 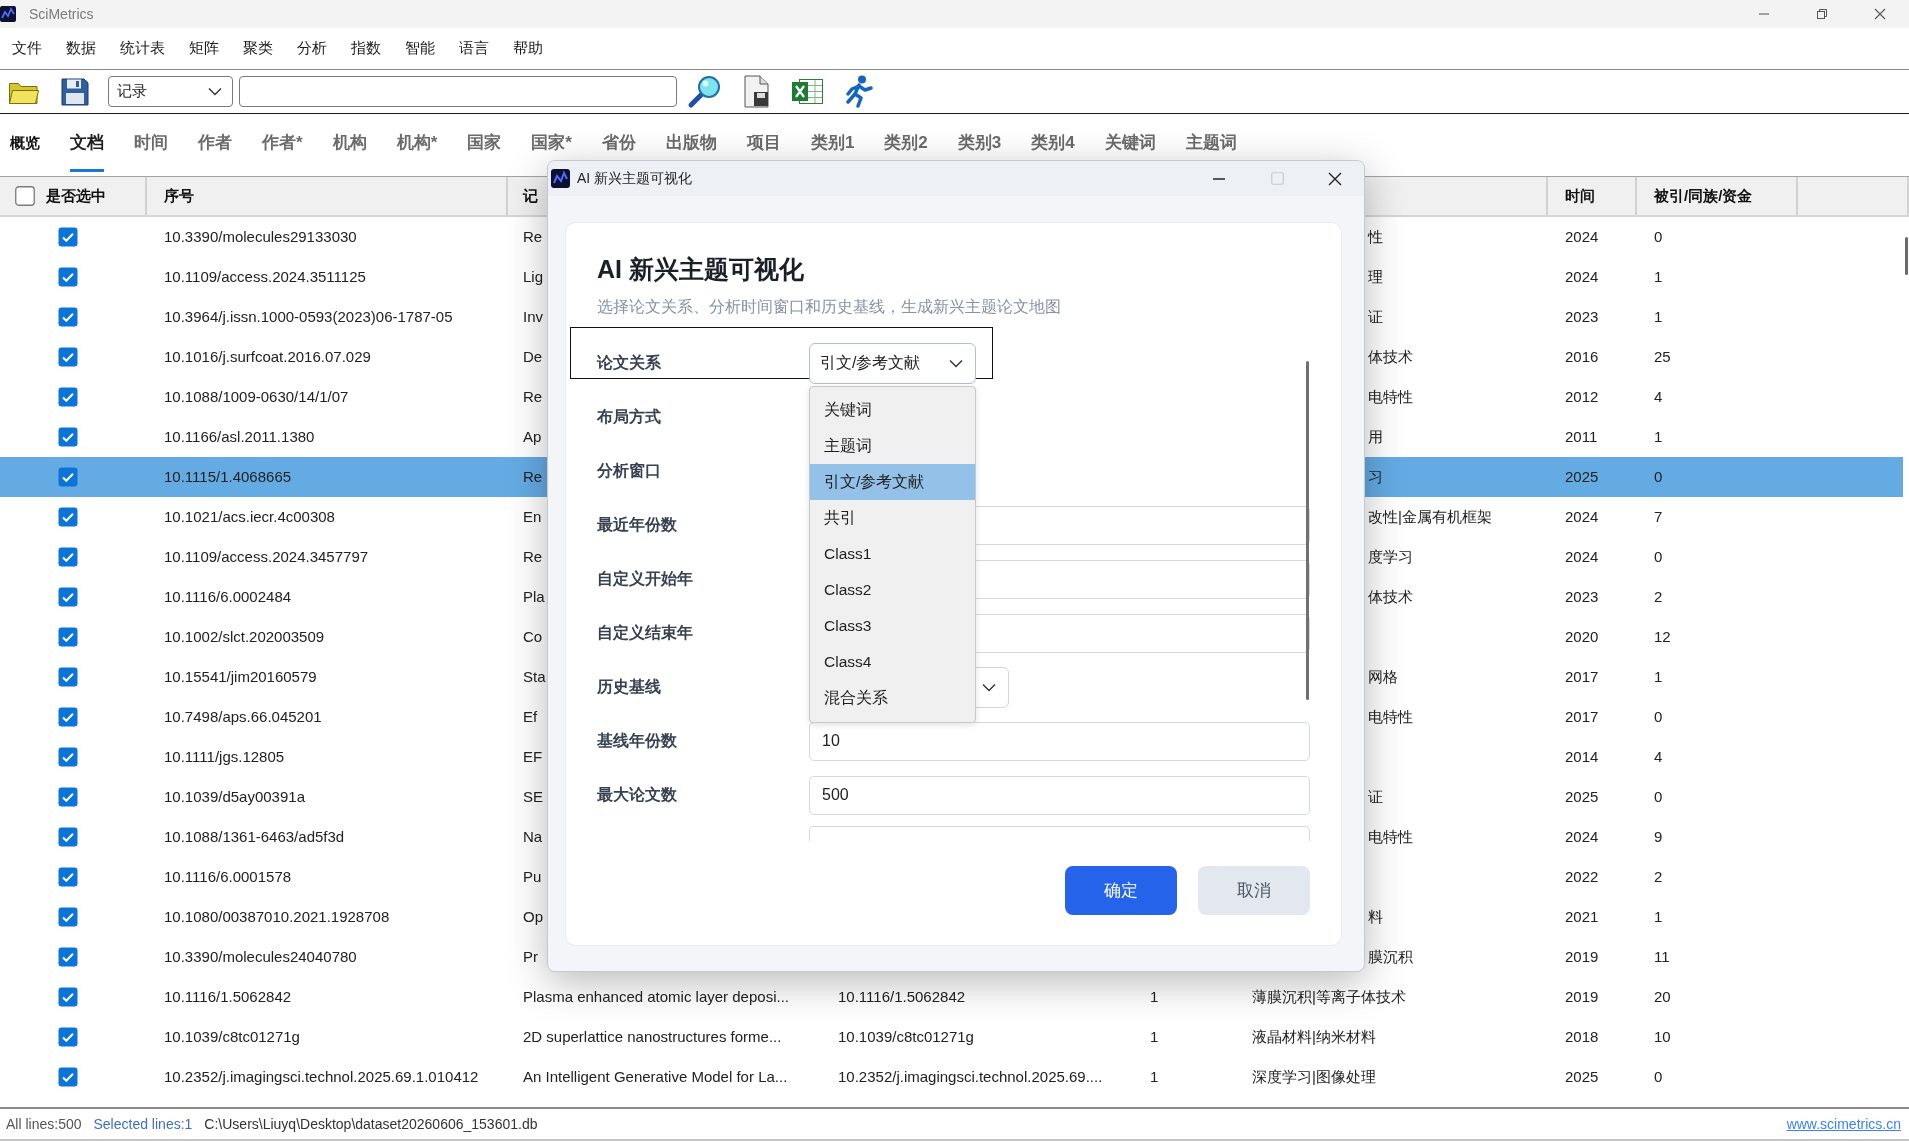 What do you see at coordinates (458, 91) in the screenshot?
I see `search-field` at bounding box center [458, 91].